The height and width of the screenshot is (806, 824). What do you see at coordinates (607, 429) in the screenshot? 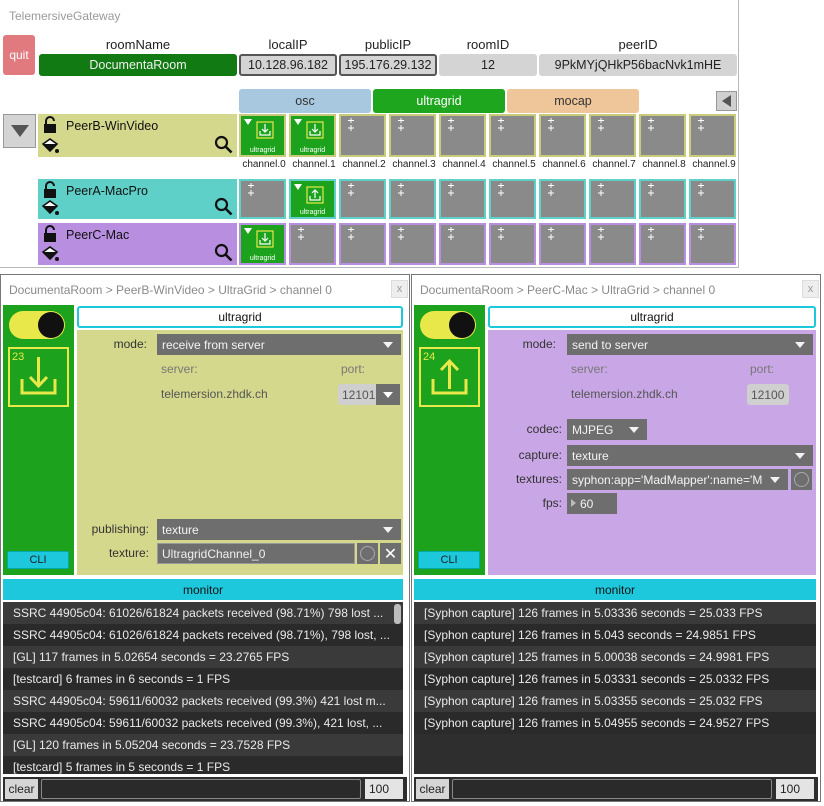
I see `codec-dropdown: MJPEG` at bounding box center [607, 429].